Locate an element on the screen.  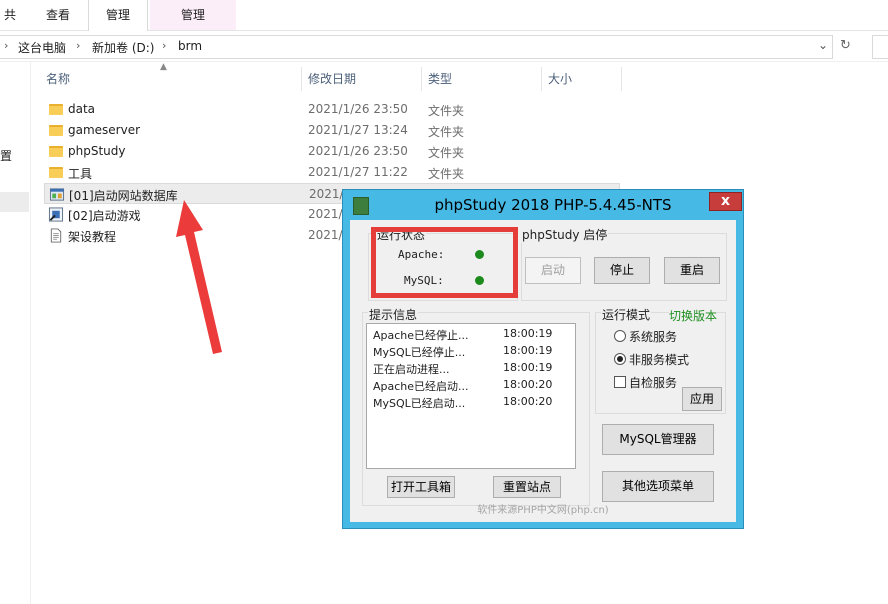
reset-sites-button: 重置站点 is located at coordinates (527, 487).